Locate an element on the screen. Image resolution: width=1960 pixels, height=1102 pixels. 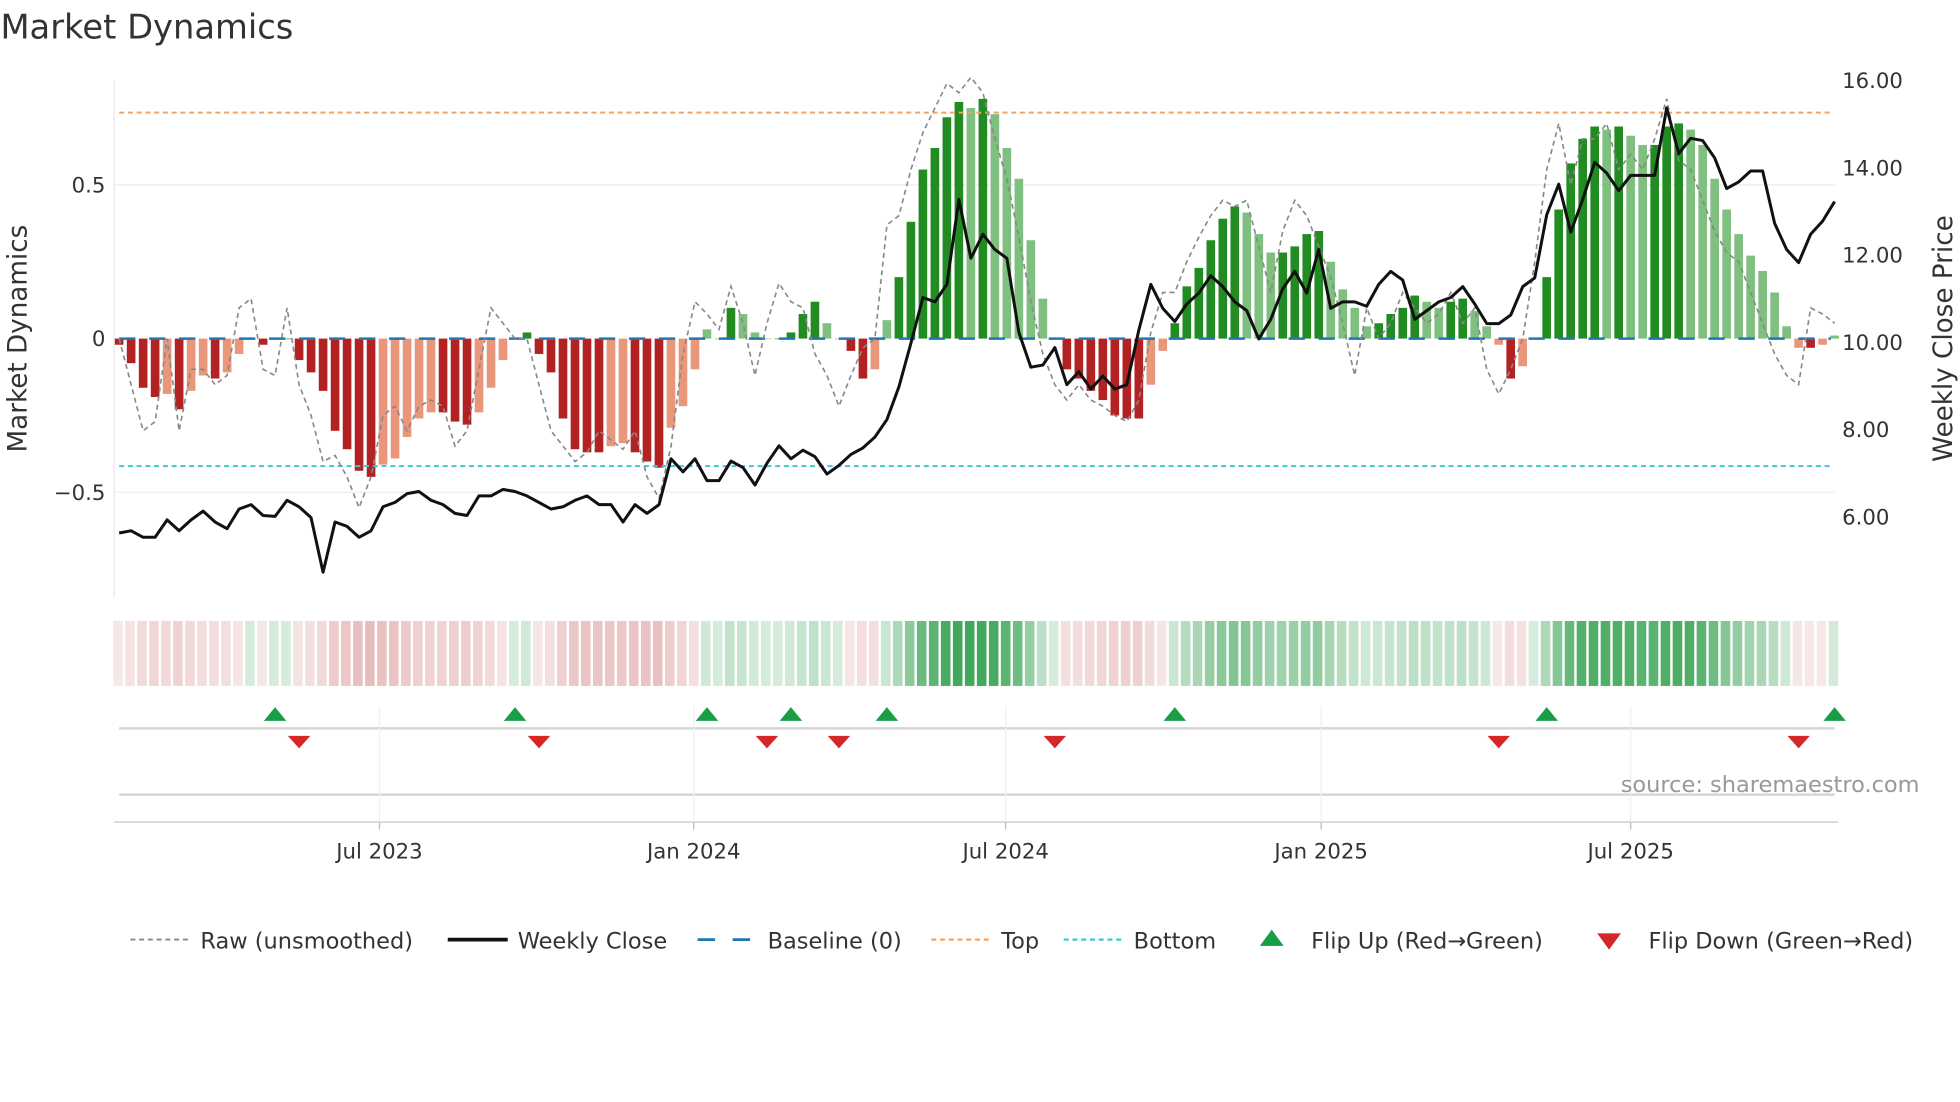
y2-tick-label: 8.00 is located at coordinates (1865, 430).